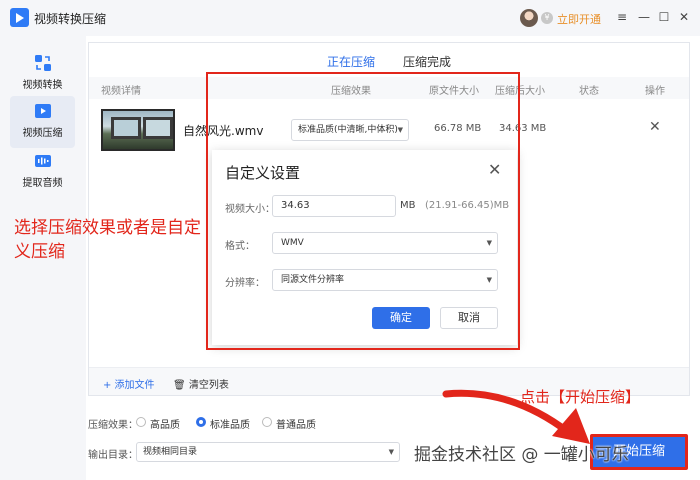  What do you see at coordinates (240, 246) in the screenshot?
I see `format-label: 格式：` at bounding box center [240, 246].